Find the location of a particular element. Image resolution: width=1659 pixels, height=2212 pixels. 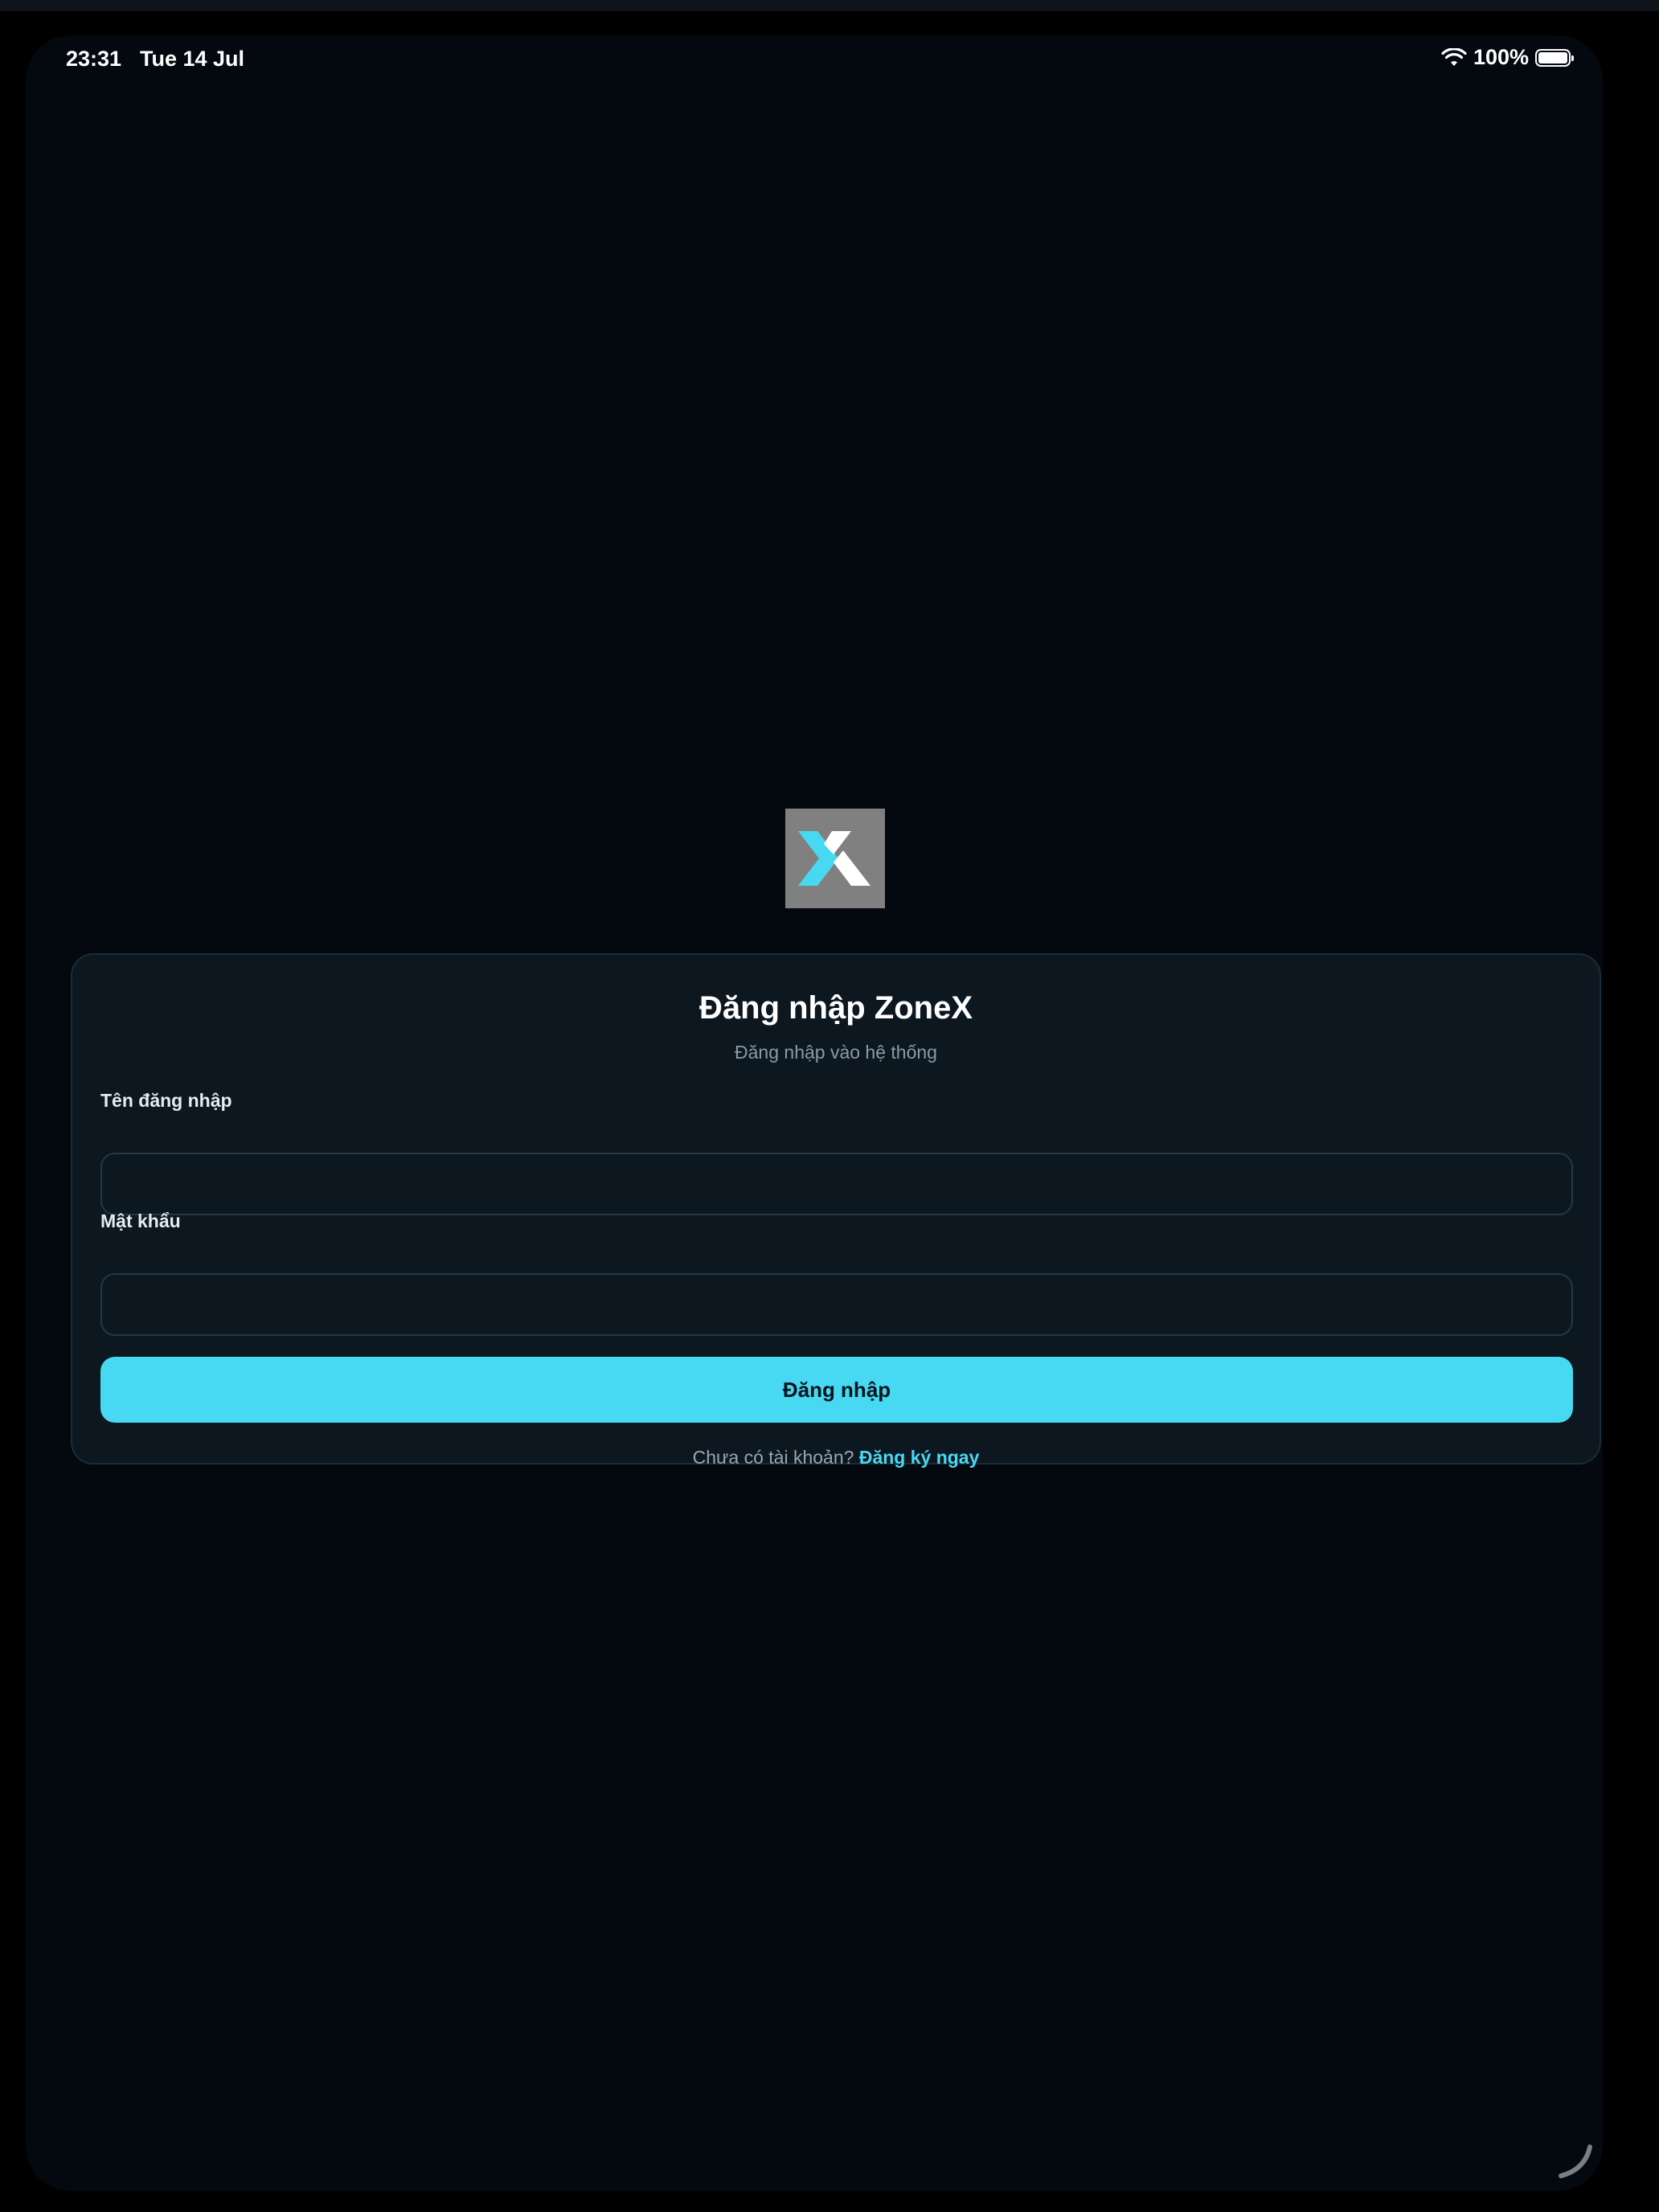

password-label: Mật khẩu is located at coordinates (140, 1220).